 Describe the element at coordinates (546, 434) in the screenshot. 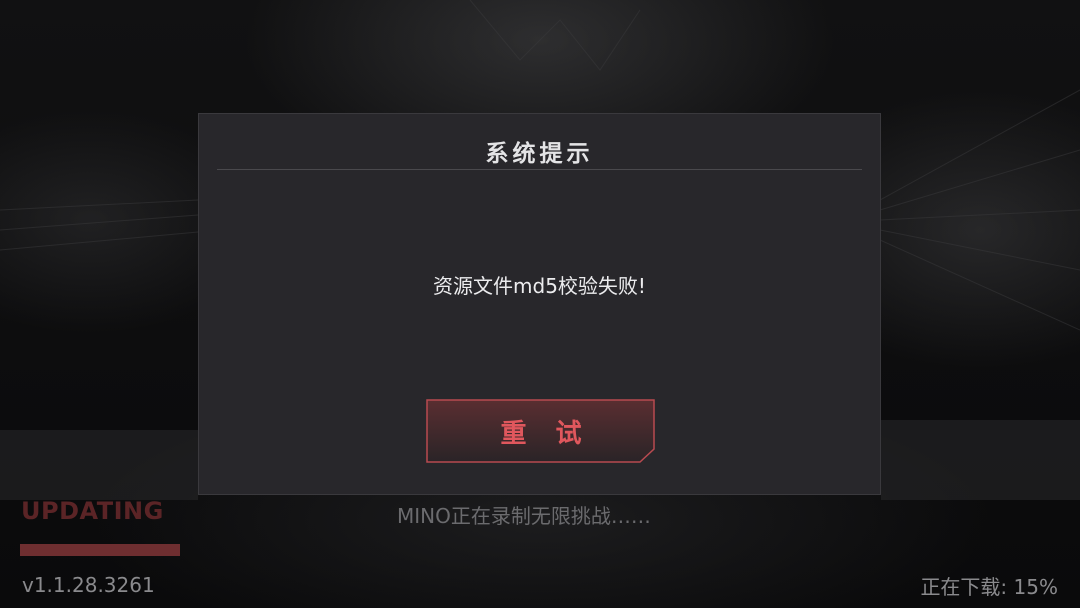

I see `retry-button-label: 重 试` at that location.